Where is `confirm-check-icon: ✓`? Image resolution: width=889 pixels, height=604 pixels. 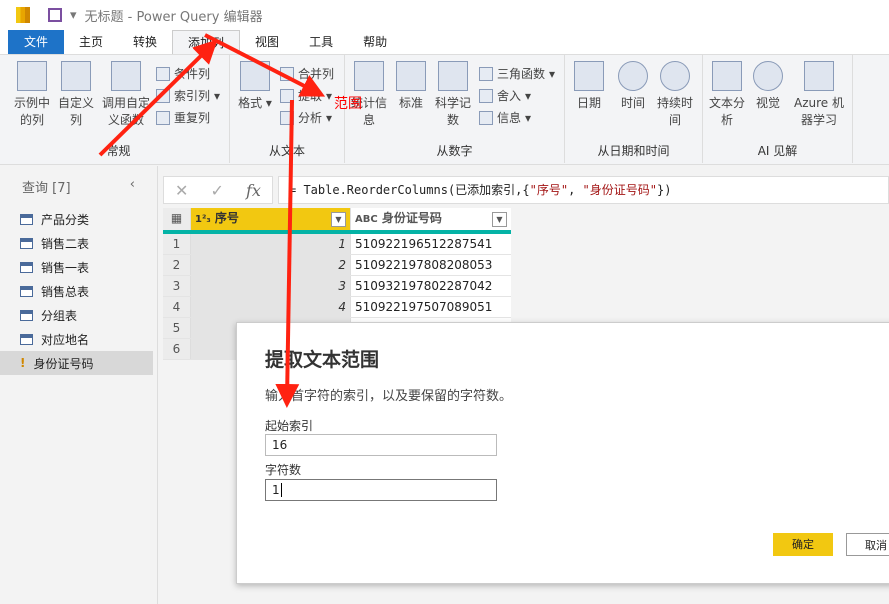 confirm-check-icon: ✓ is located at coordinates (217, 190).